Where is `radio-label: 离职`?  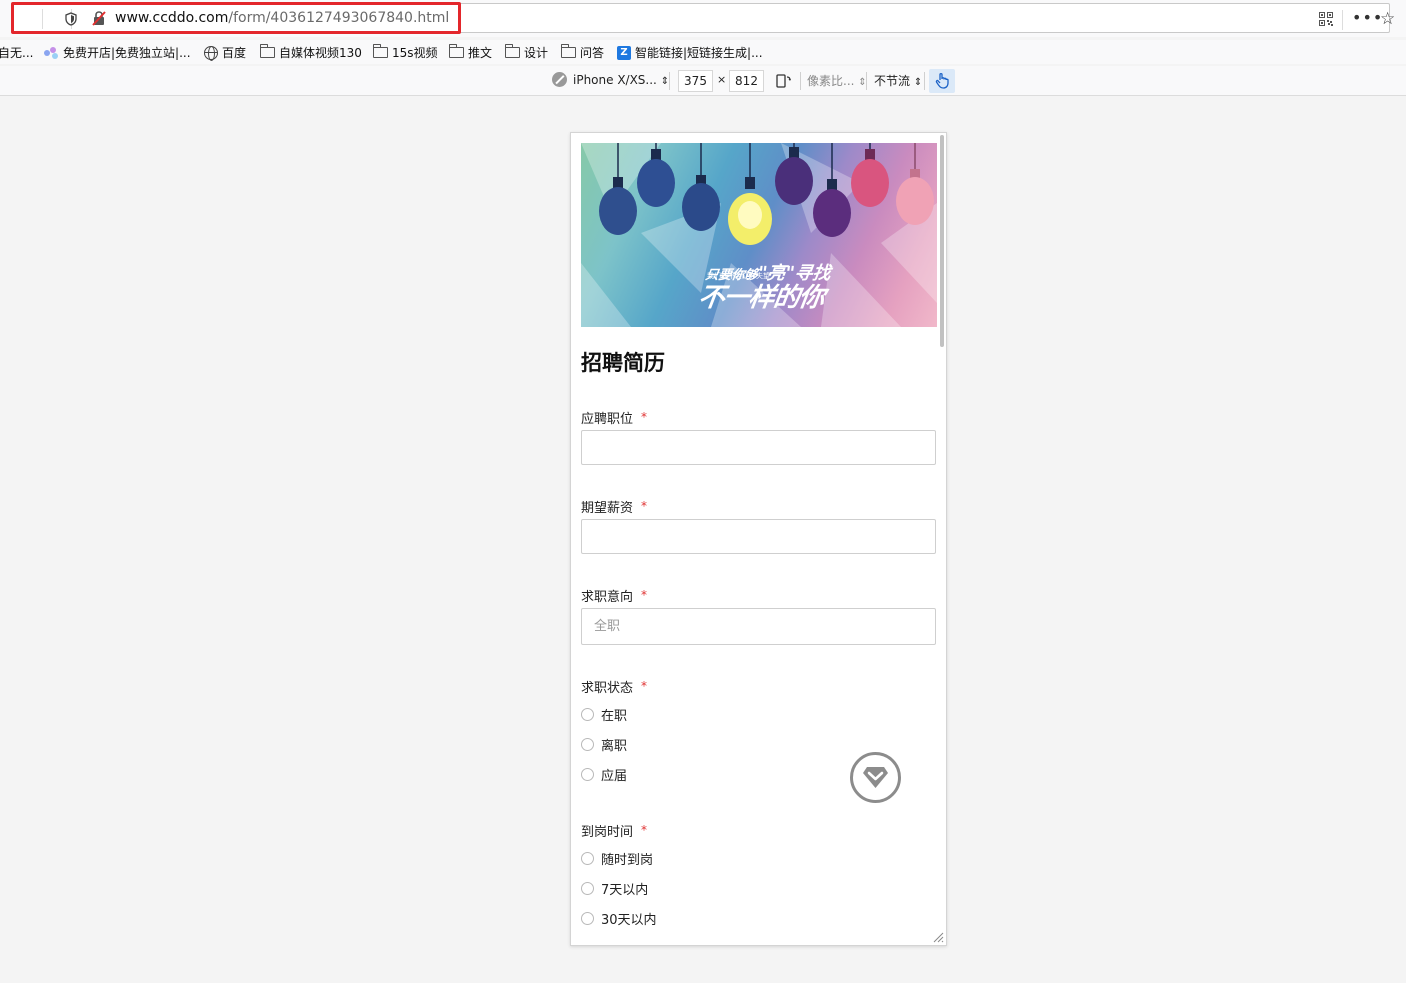
radio-label: 离职 is located at coordinates (614, 746).